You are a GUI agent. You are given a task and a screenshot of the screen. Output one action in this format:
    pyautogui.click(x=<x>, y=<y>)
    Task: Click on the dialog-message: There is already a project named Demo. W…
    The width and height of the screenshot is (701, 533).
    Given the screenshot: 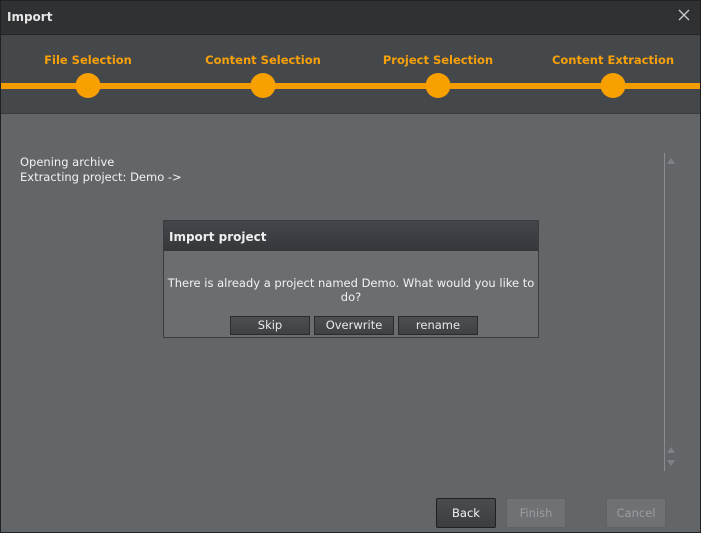 What is the action you would take?
    pyautogui.click(x=351, y=290)
    